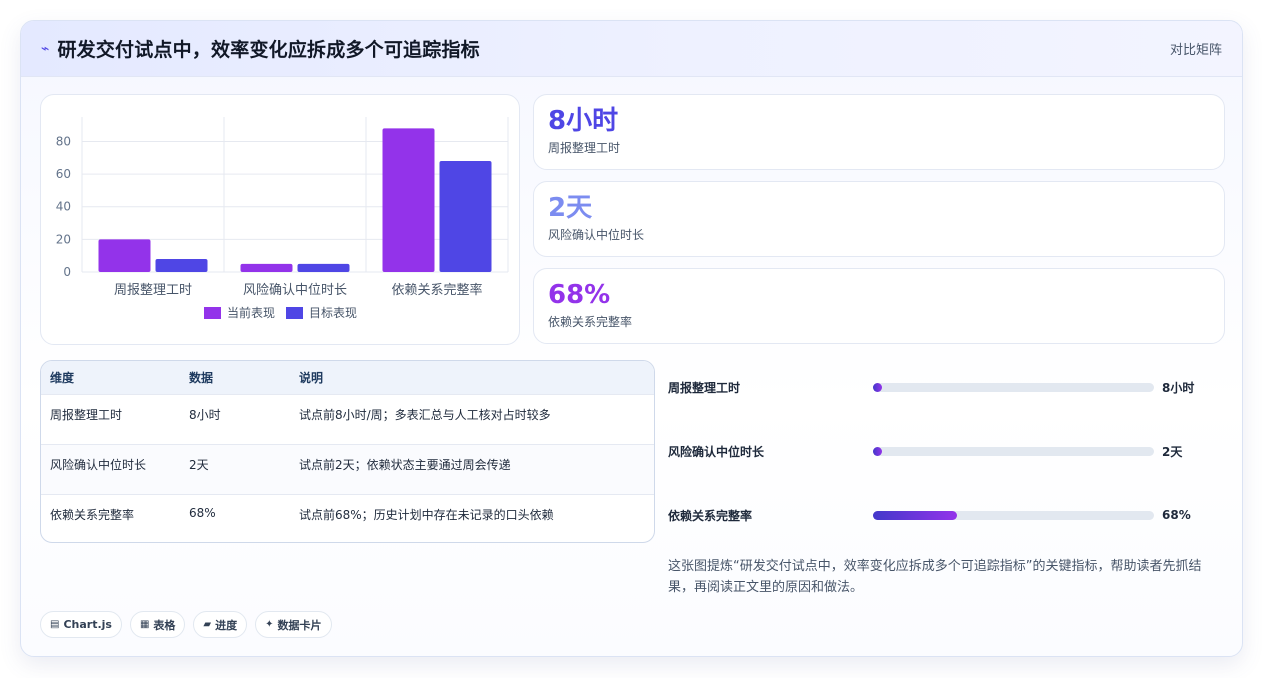 This screenshot has width=1264, height=678. I want to click on kpi-label: 周报整理工时, so click(584, 148).